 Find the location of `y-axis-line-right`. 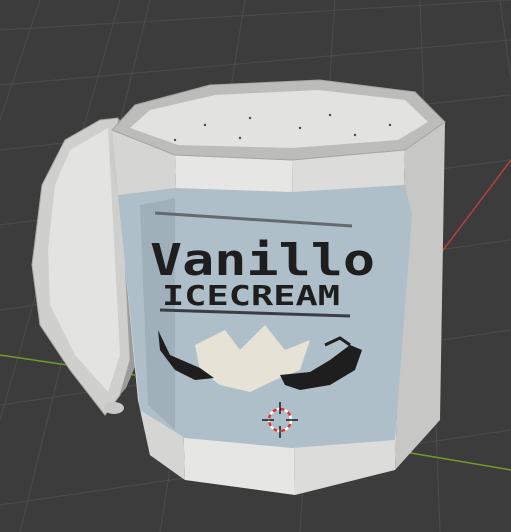

y-axis-line-right is located at coordinates (457, 461).